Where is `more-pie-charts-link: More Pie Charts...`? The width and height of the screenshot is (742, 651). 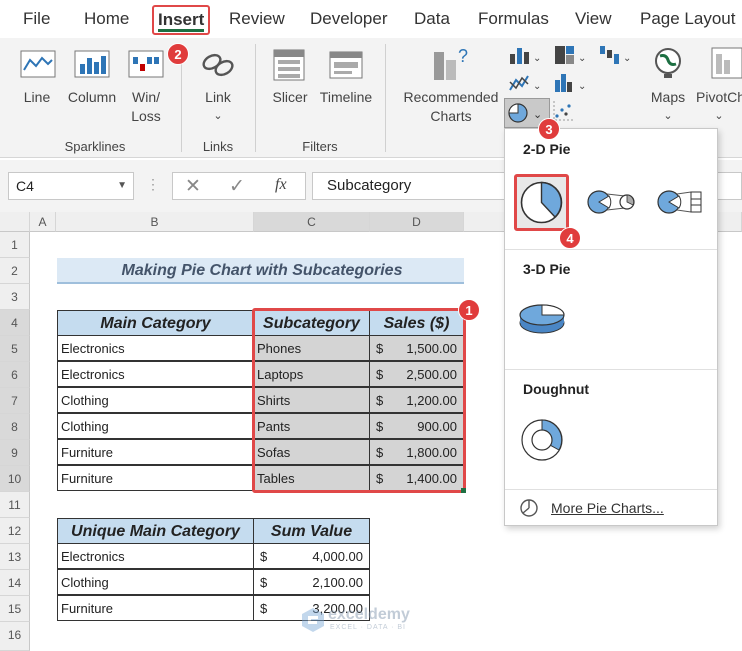 more-pie-charts-link: More Pie Charts... is located at coordinates (614, 509).